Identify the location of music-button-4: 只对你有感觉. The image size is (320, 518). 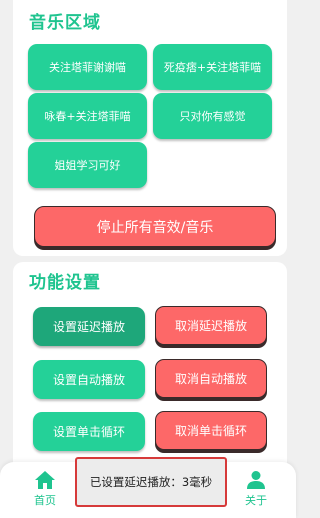
(212, 116).